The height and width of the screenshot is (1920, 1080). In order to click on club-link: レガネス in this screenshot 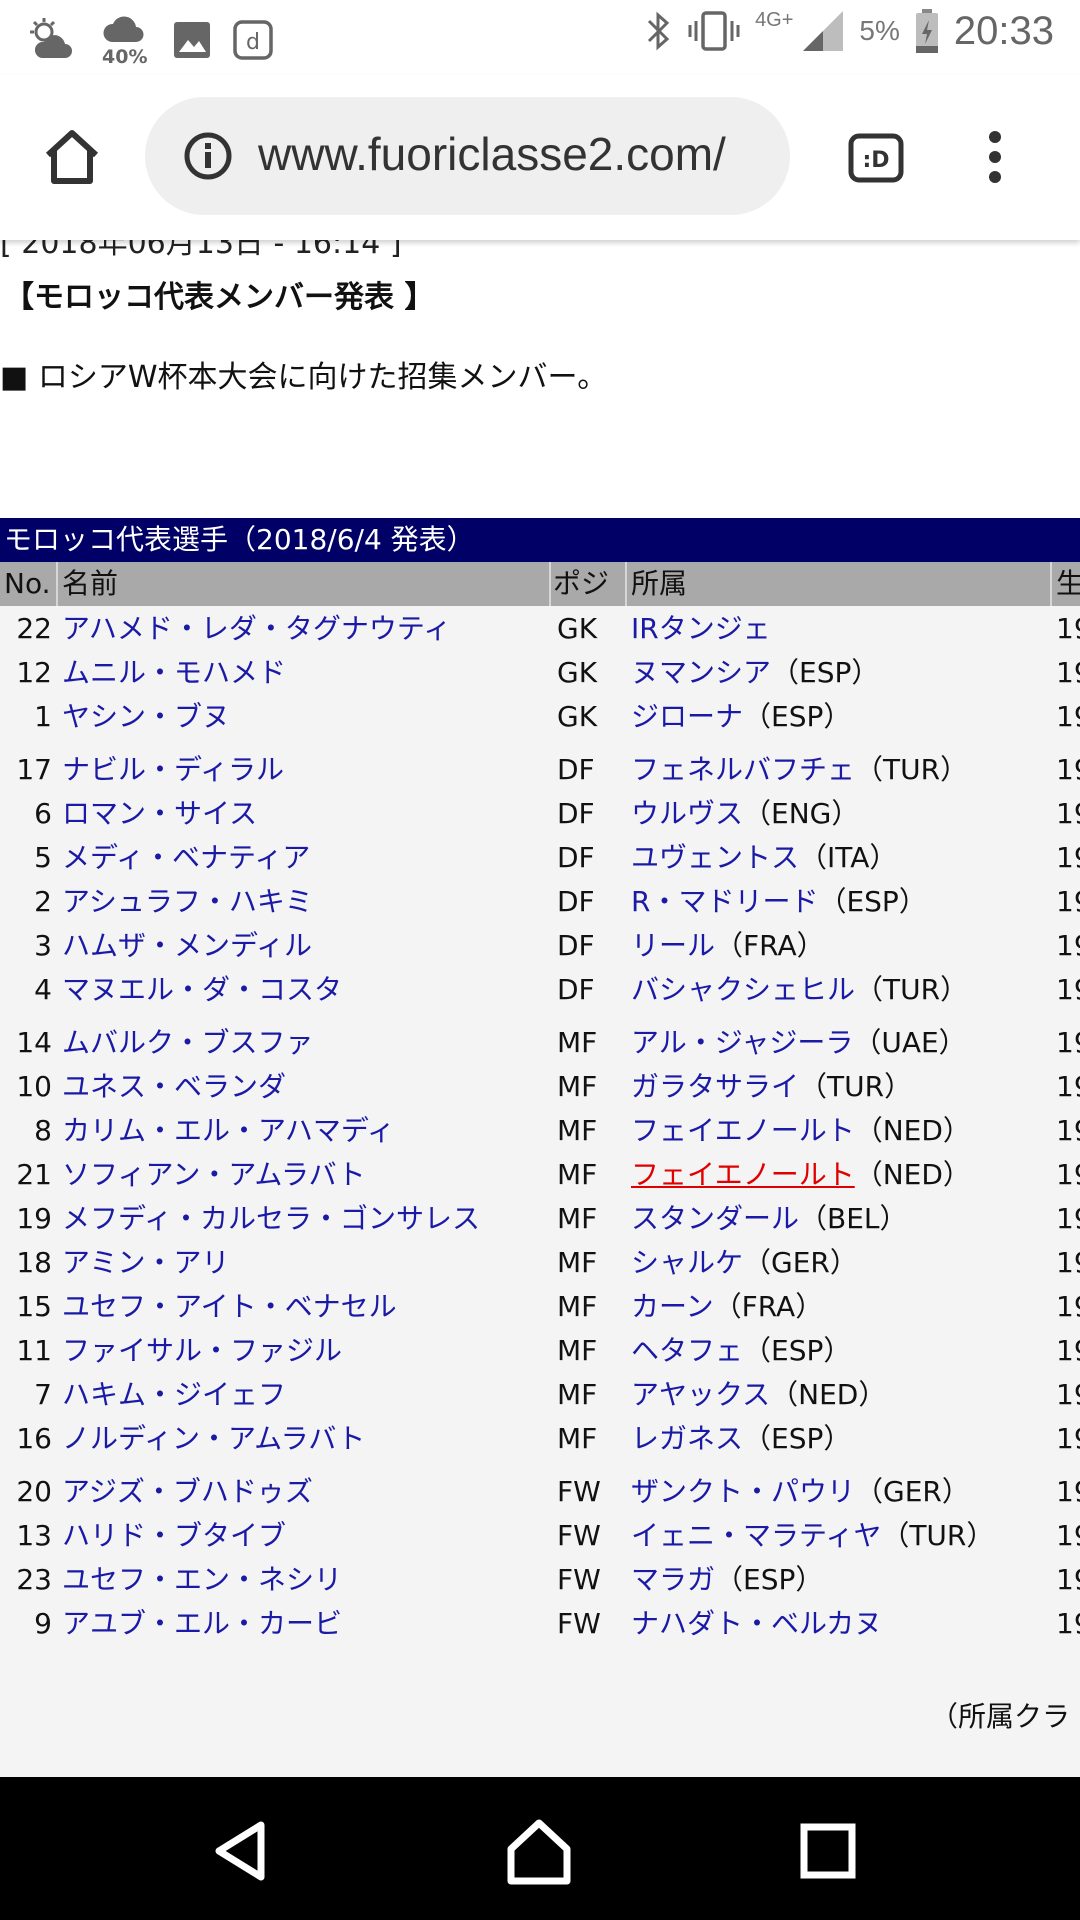, I will do `click(687, 1438)`.